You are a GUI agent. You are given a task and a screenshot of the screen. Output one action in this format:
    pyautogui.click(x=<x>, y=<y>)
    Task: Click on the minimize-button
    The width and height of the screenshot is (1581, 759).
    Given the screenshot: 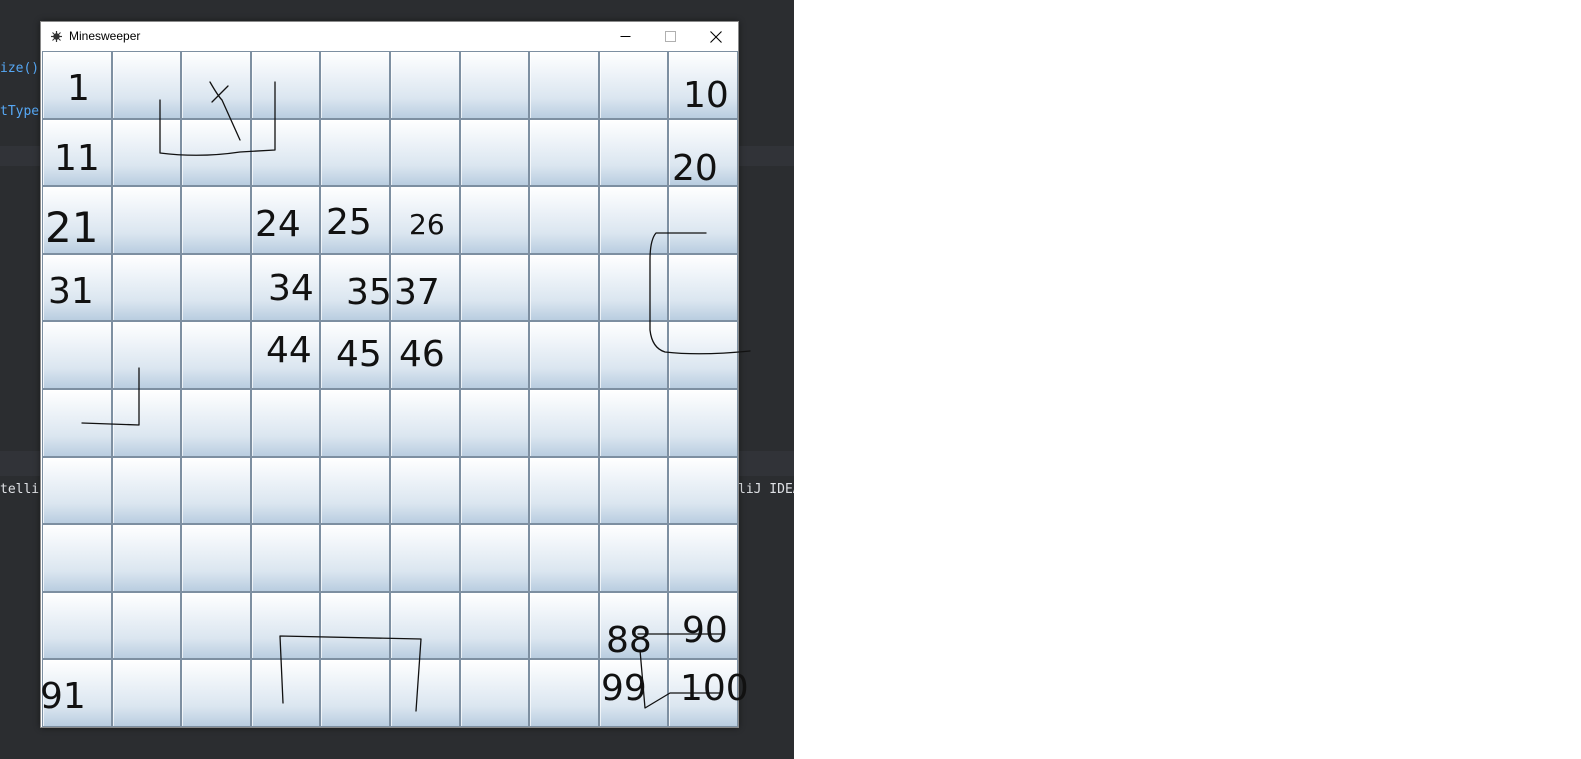 What is the action you would take?
    pyautogui.click(x=625, y=36)
    